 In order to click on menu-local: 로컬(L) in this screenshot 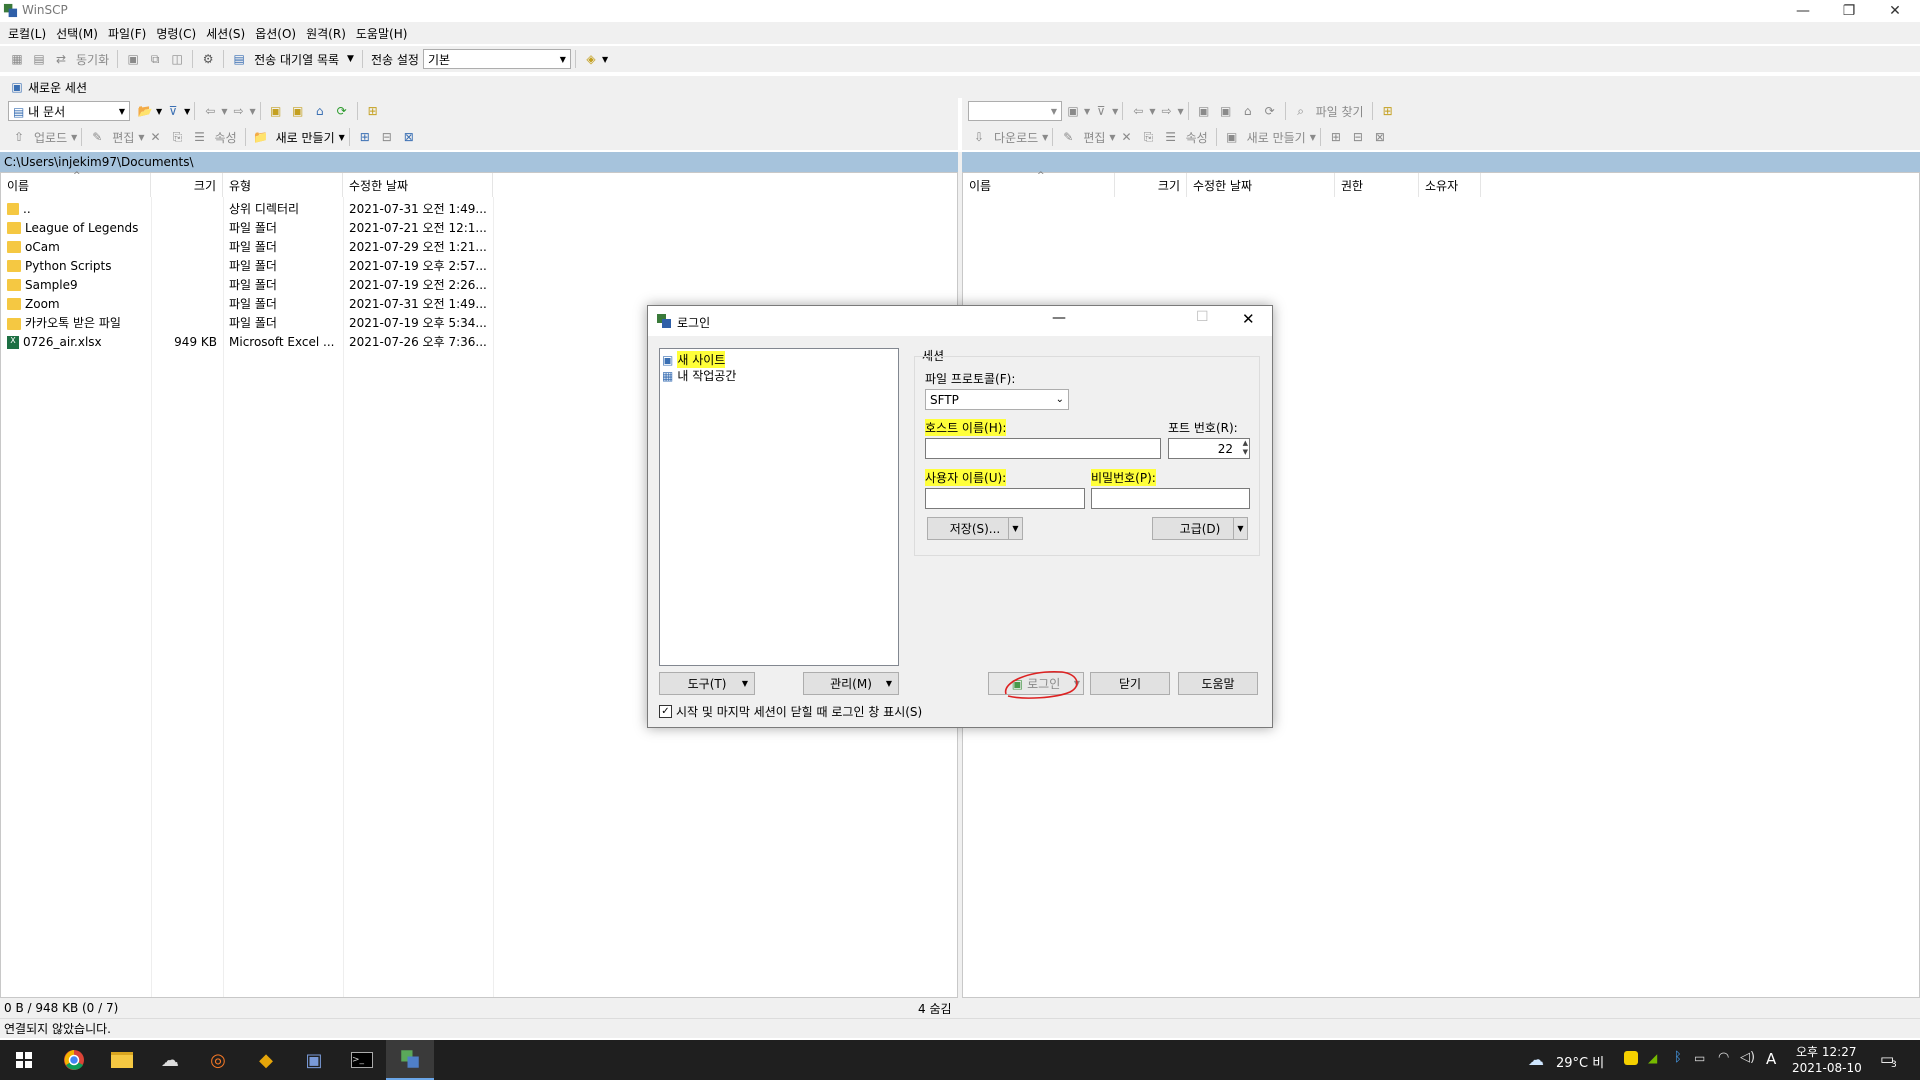, I will do `click(27, 33)`.